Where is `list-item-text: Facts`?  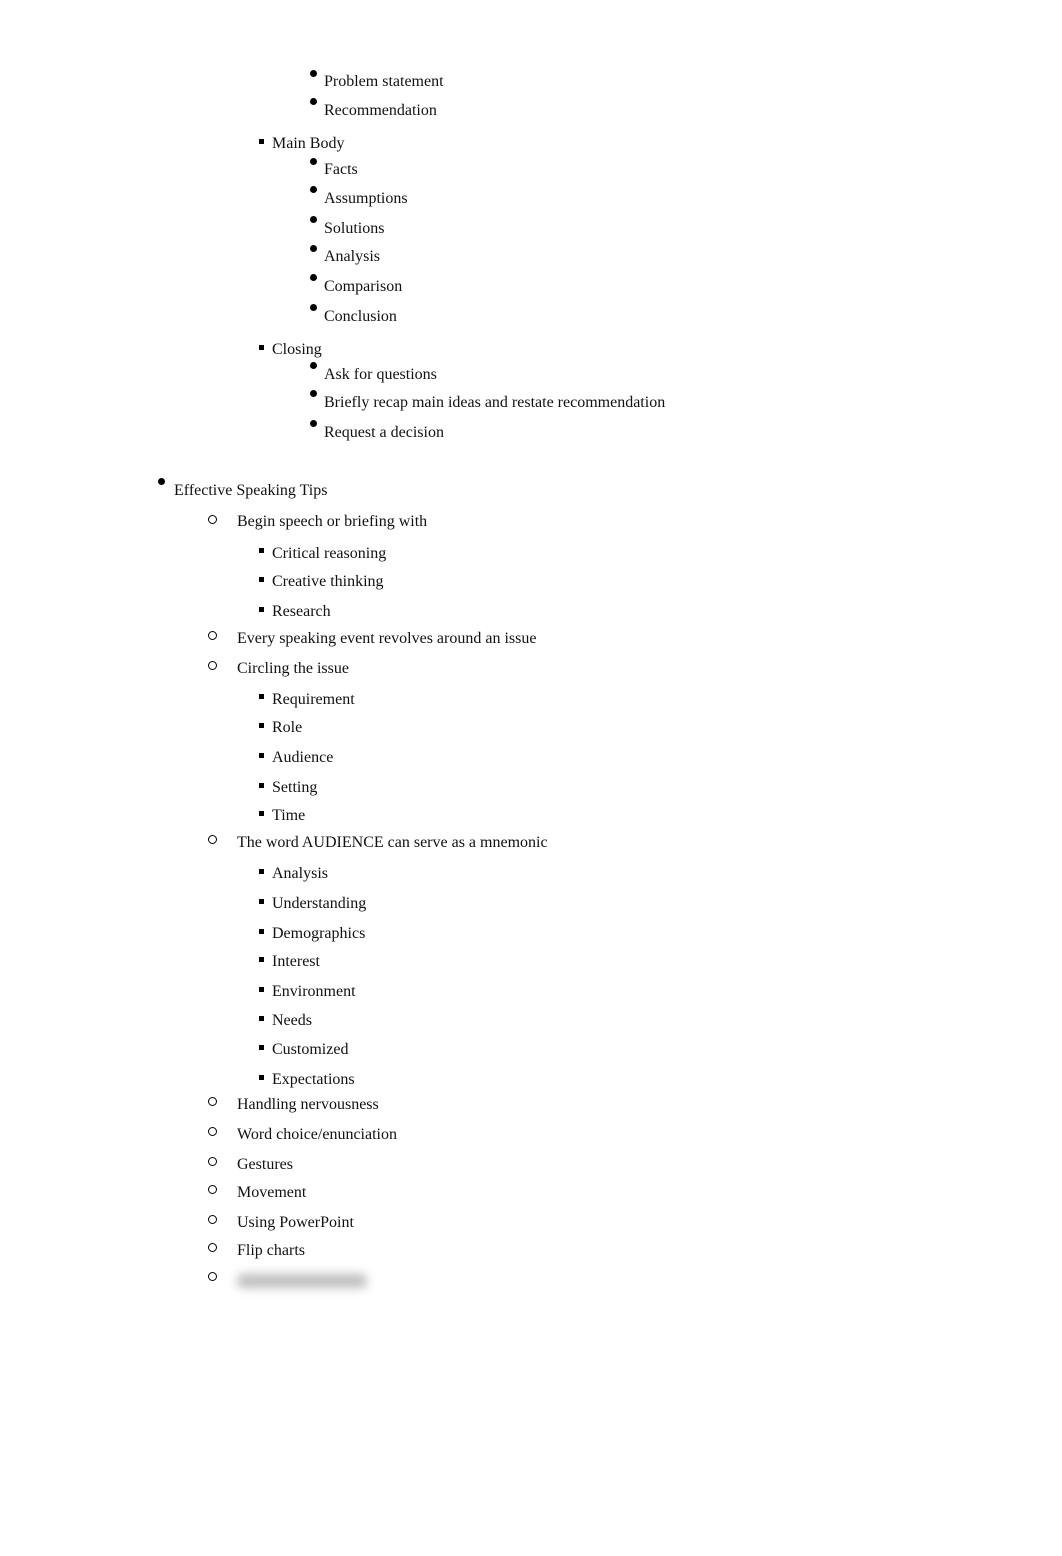
list-item-text: Facts is located at coordinates (341, 169).